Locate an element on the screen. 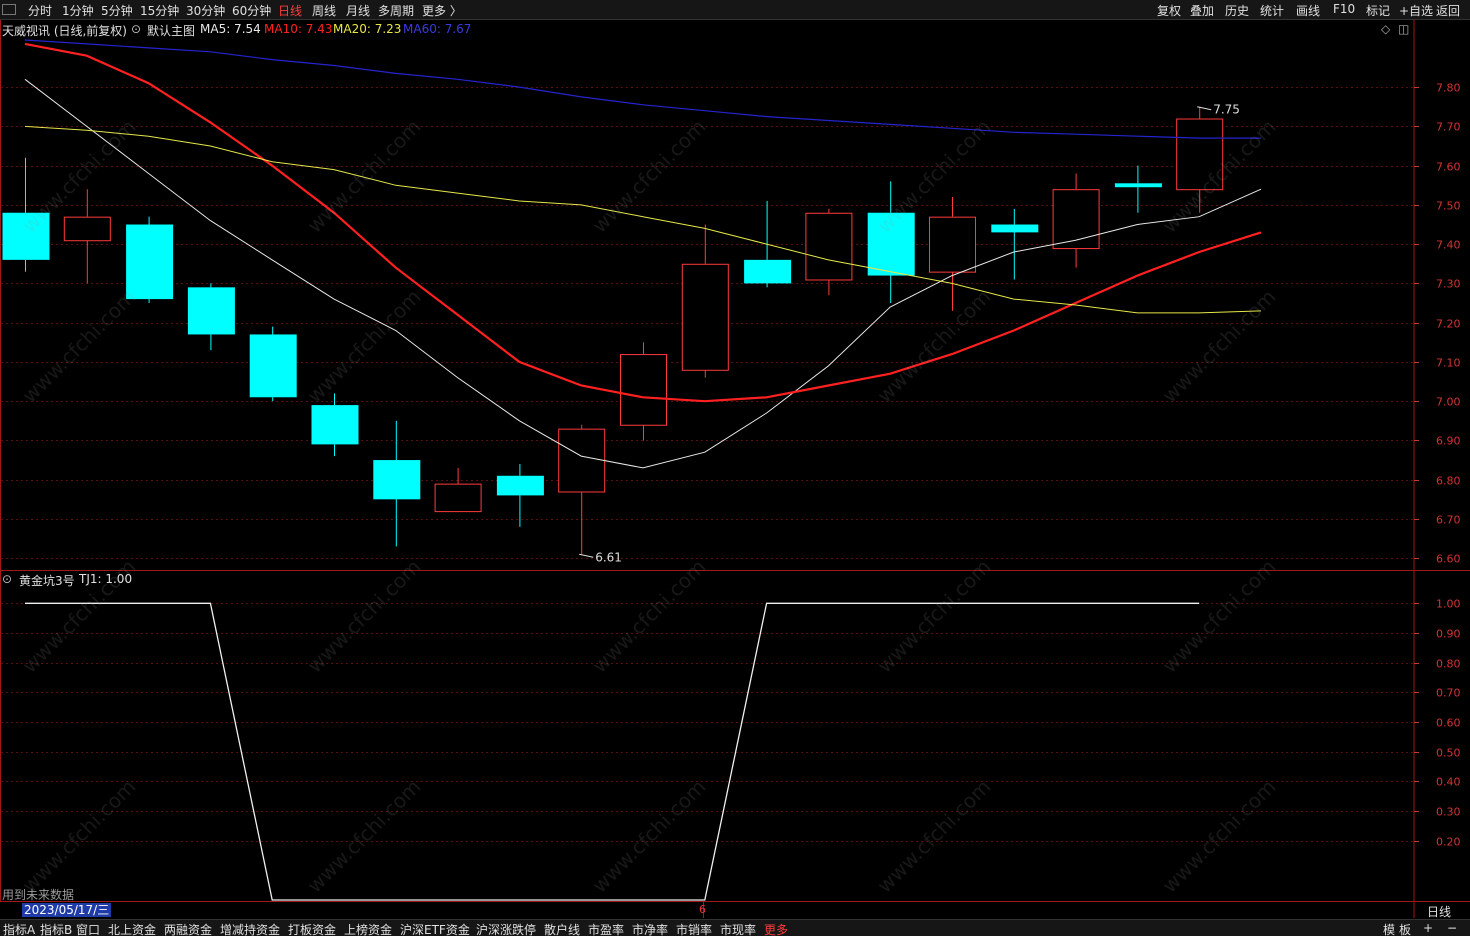  stock-title: 天威视讯 (日线,前复权) is located at coordinates (64, 31).